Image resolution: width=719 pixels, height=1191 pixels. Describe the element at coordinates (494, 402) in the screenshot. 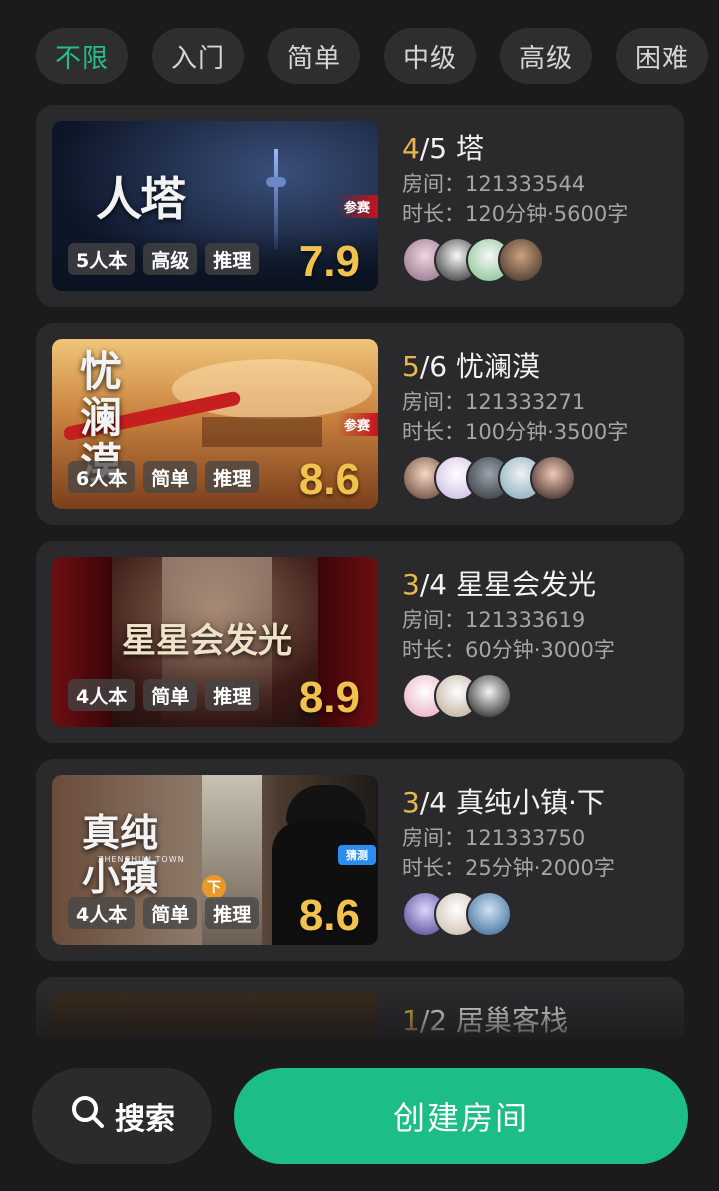

I see `room-id: 房间：121333271` at that location.